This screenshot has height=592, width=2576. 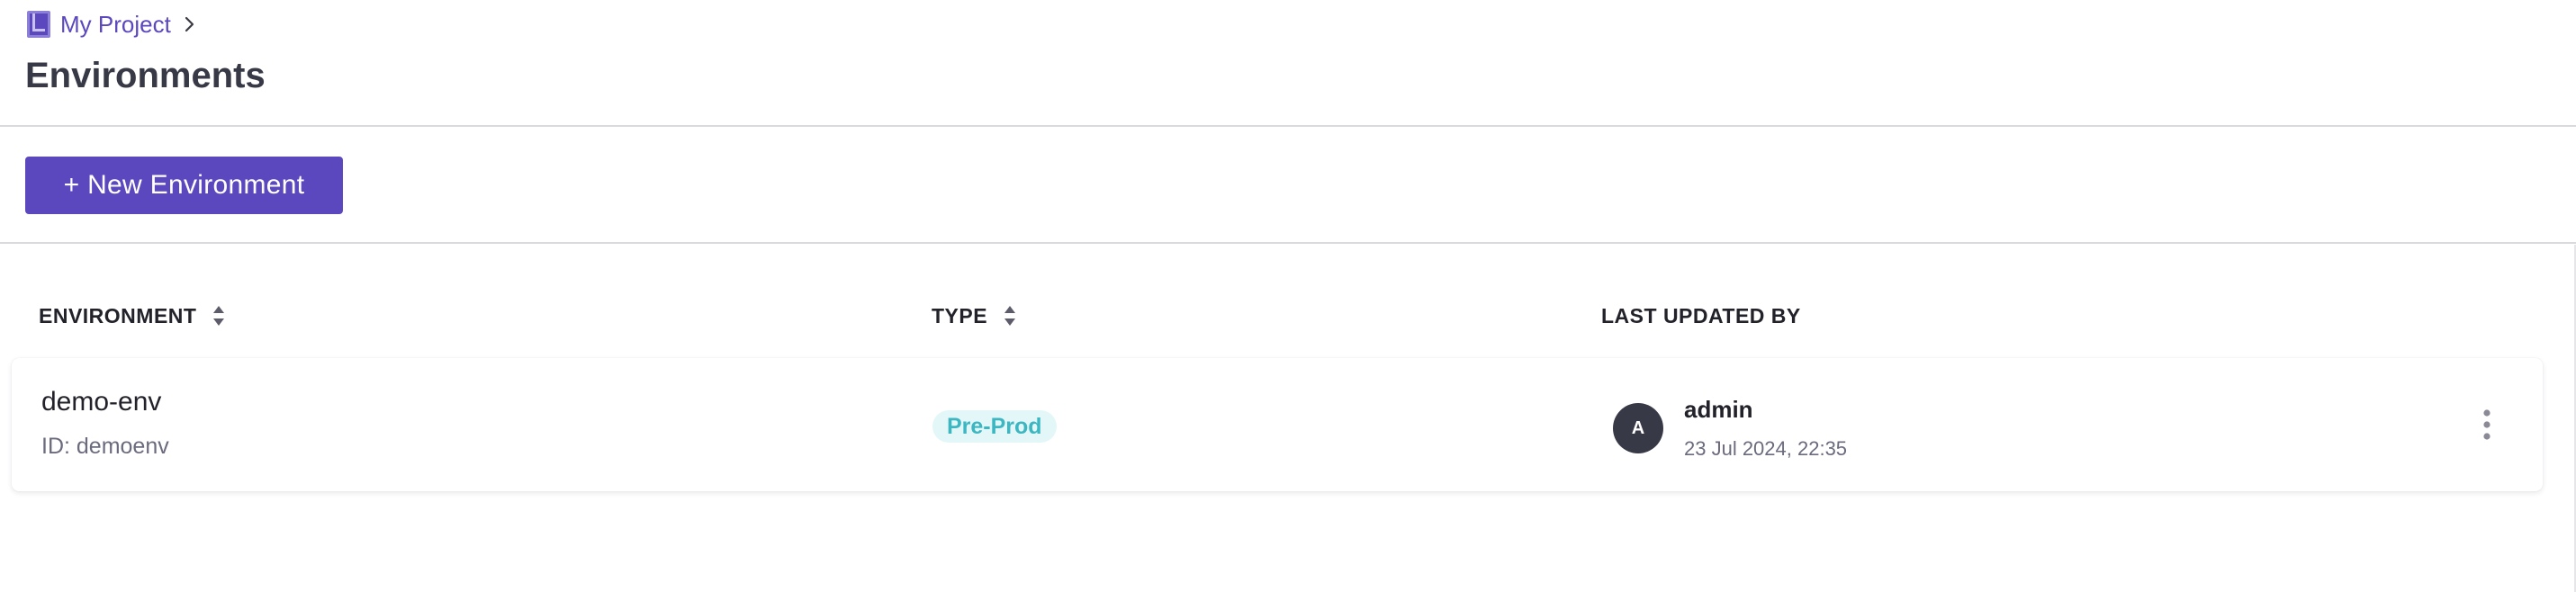 What do you see at coordinates (101, 402) in the screenshot?
I see `environment-name: demo-env` at bounding box center [101, 402].